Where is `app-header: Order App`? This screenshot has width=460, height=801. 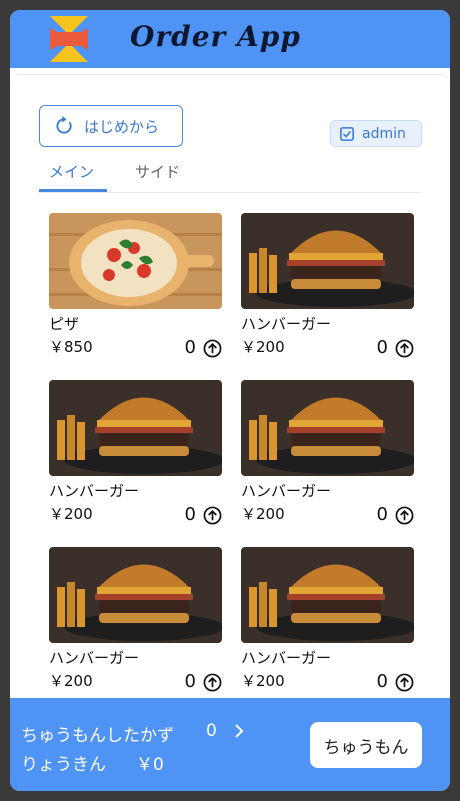
app-header: Order App is located at coordinates (230, 39).